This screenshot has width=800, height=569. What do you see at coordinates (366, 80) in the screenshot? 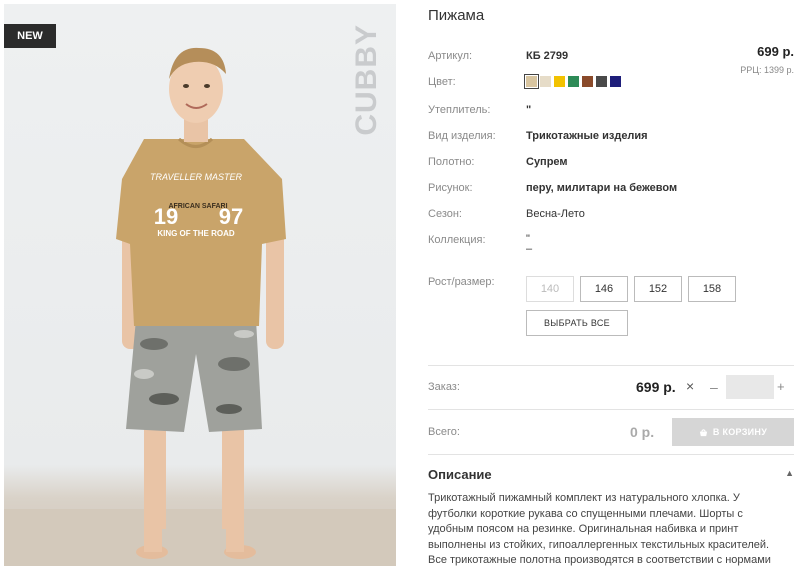
I see `brand-logo: CUBBY` at bounding box center [366, 80].